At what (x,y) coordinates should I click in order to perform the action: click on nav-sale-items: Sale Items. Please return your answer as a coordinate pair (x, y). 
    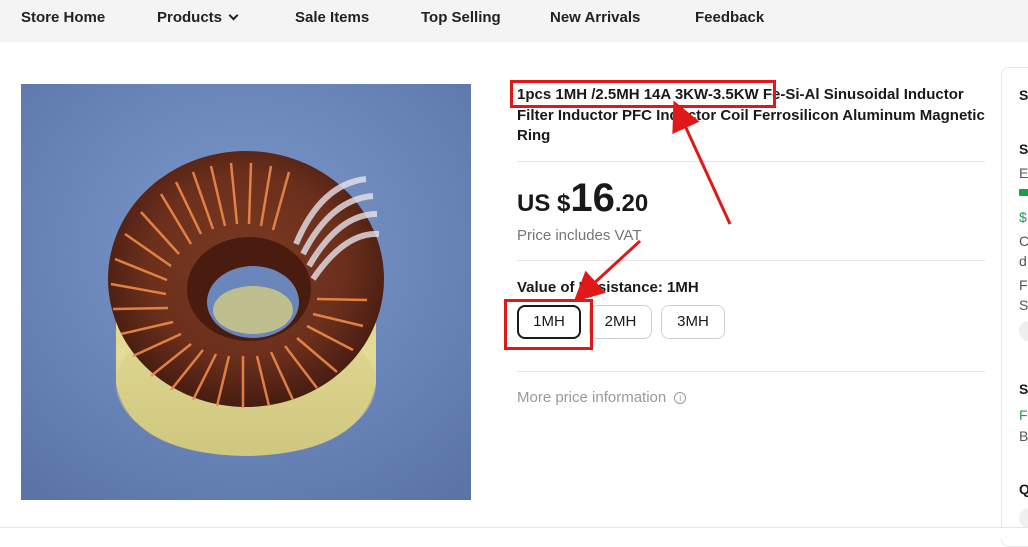
    Looking at the image, I should click on (332, 18).